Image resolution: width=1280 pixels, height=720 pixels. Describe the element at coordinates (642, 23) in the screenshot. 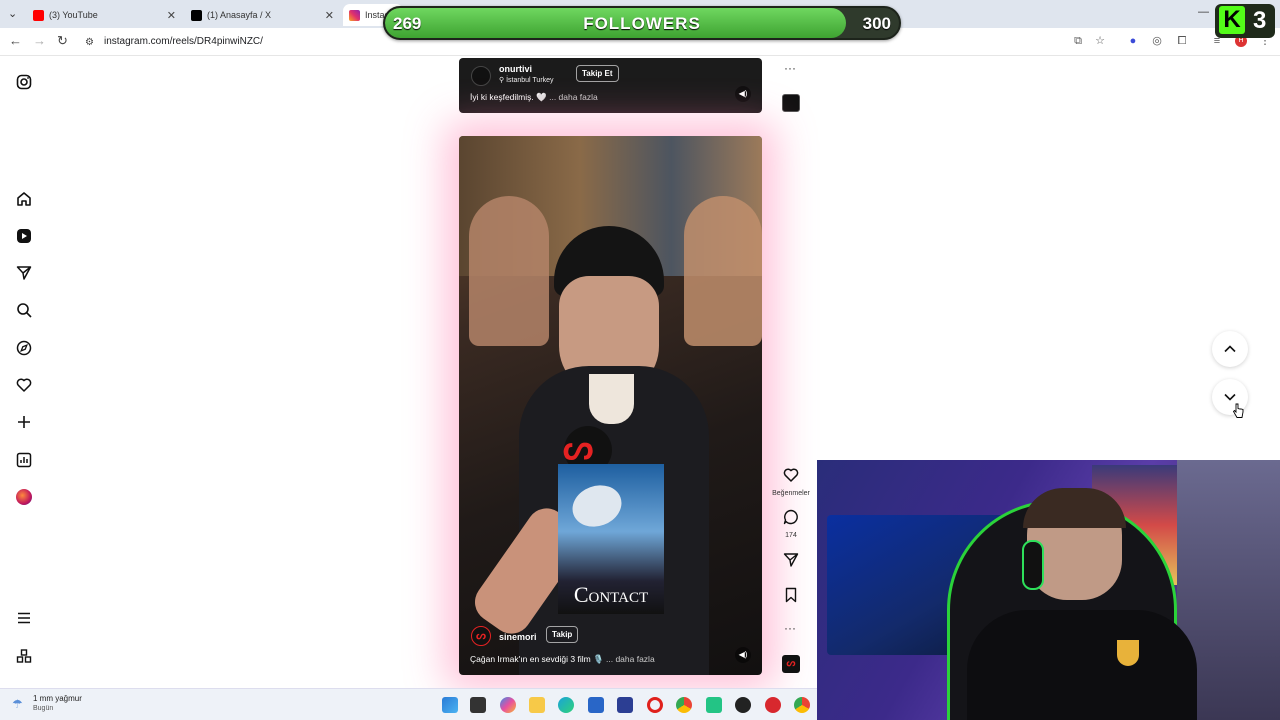

I see `followers-label: FOLLOWERS` at that location.